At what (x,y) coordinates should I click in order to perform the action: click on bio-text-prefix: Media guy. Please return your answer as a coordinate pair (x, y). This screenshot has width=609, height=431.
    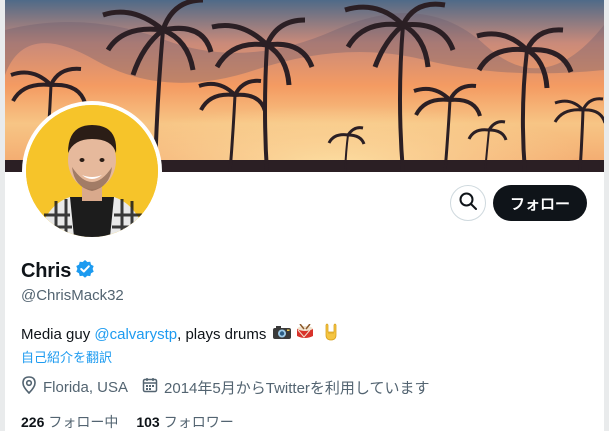
    Looking at the image, I should click on (58, 334).